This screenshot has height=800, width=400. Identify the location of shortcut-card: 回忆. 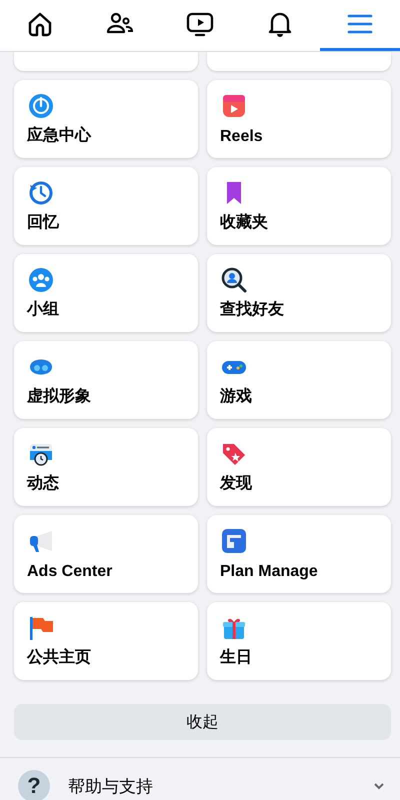
(106, 206).